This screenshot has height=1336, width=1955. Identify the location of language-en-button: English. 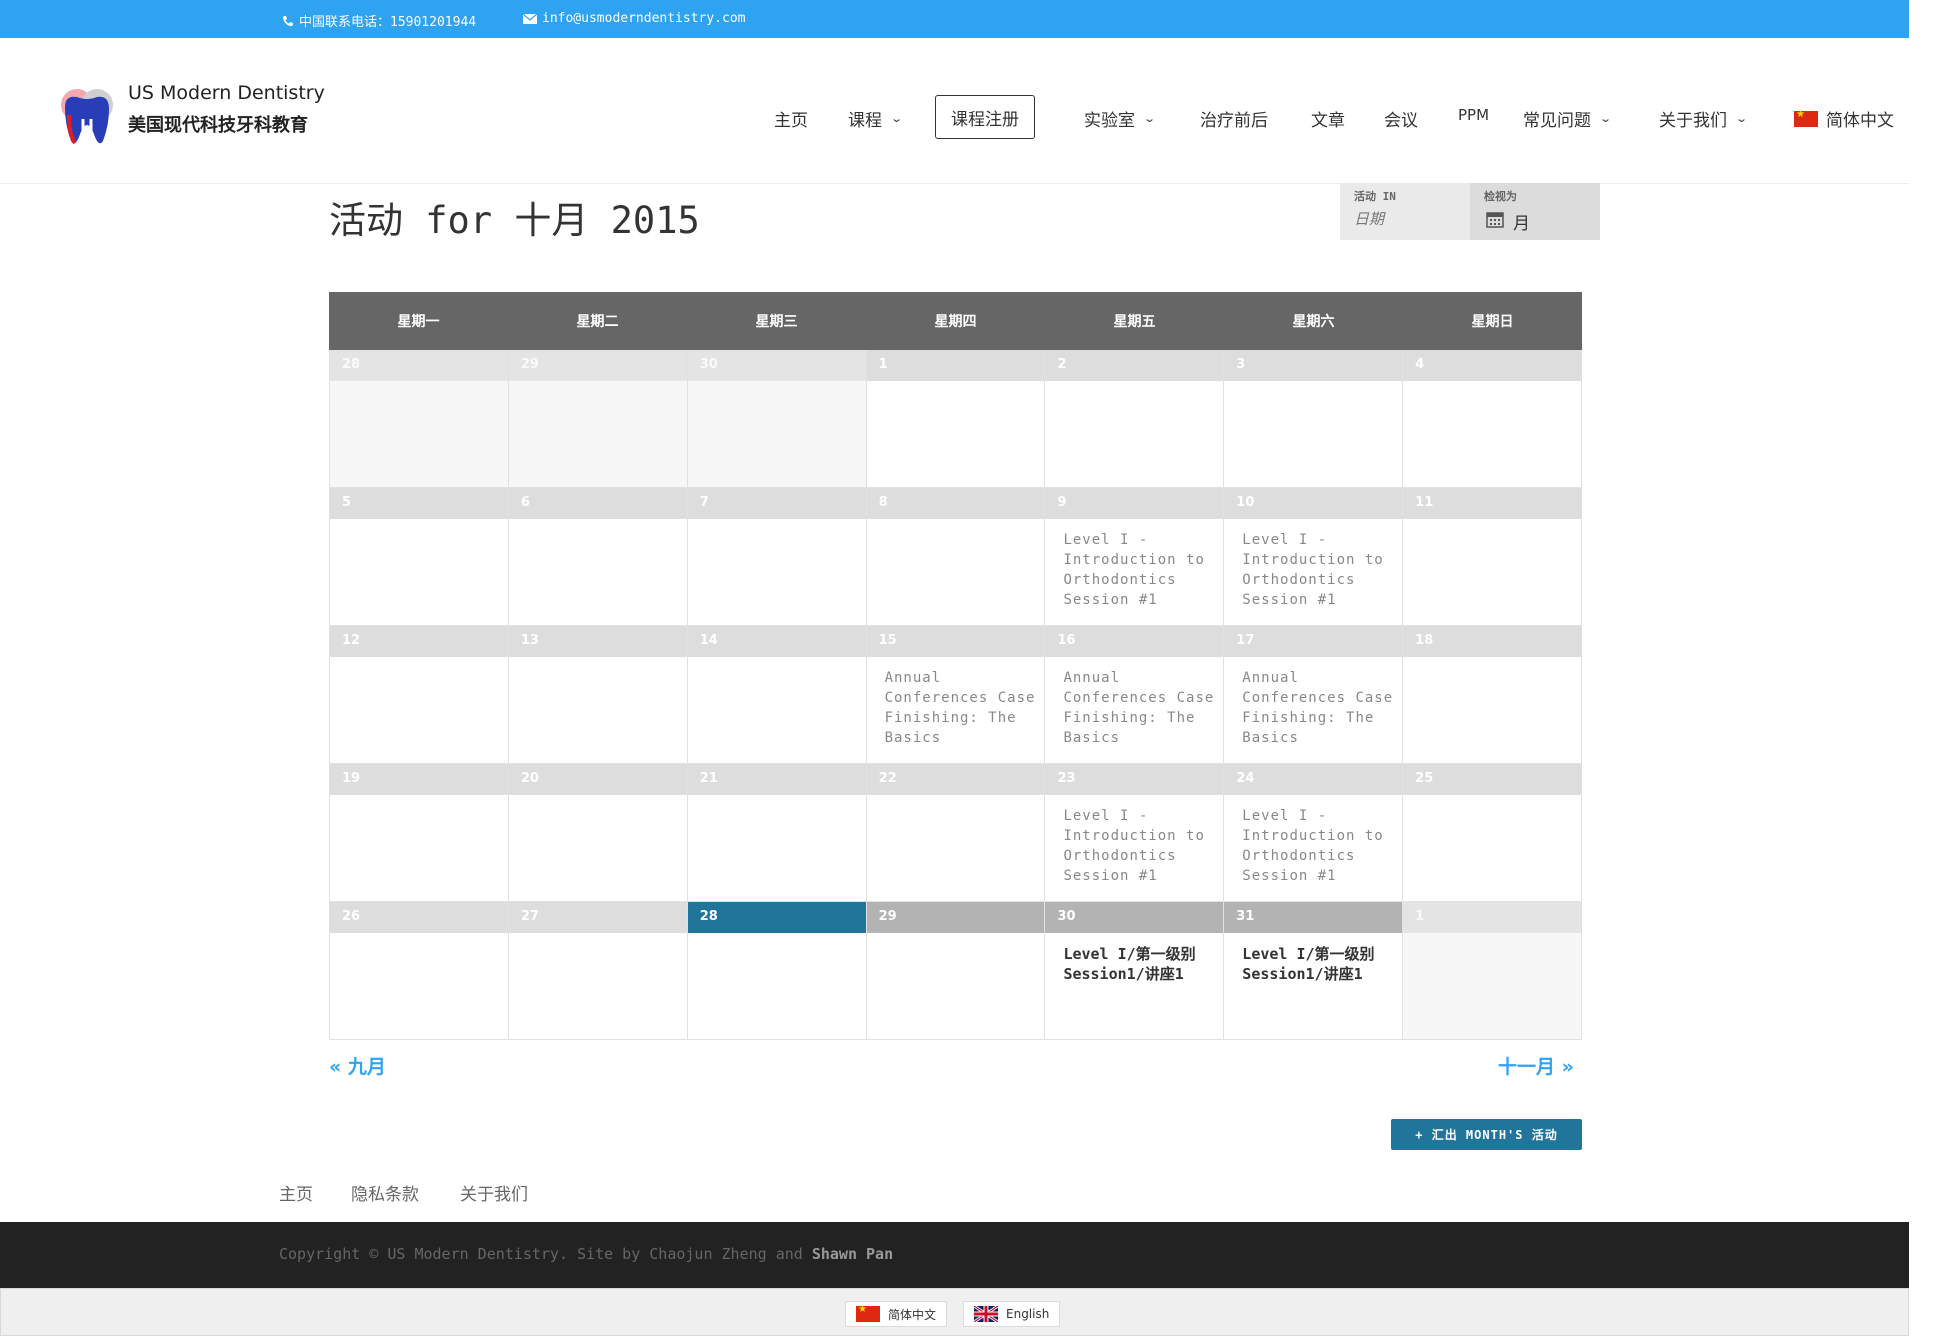
(1012, 1314).